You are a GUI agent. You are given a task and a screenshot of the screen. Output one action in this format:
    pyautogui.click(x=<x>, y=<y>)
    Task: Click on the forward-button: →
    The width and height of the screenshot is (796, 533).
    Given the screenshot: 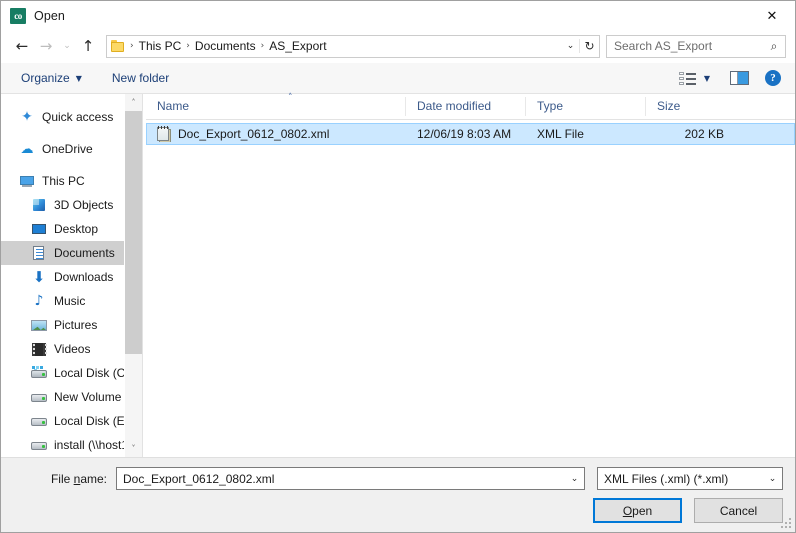 What is the action you would take?
    pyautogui.click(x=46, y=46)
    